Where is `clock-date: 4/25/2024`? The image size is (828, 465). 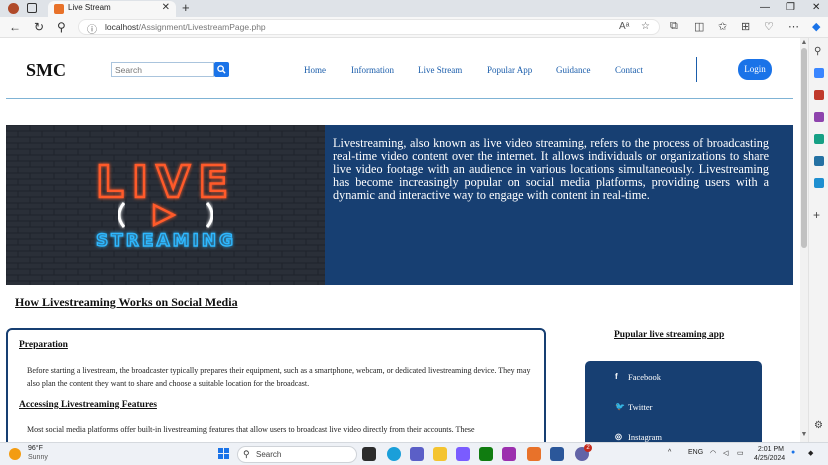 clock-date: 4/25/2024 is located at coordinates (770, 458).